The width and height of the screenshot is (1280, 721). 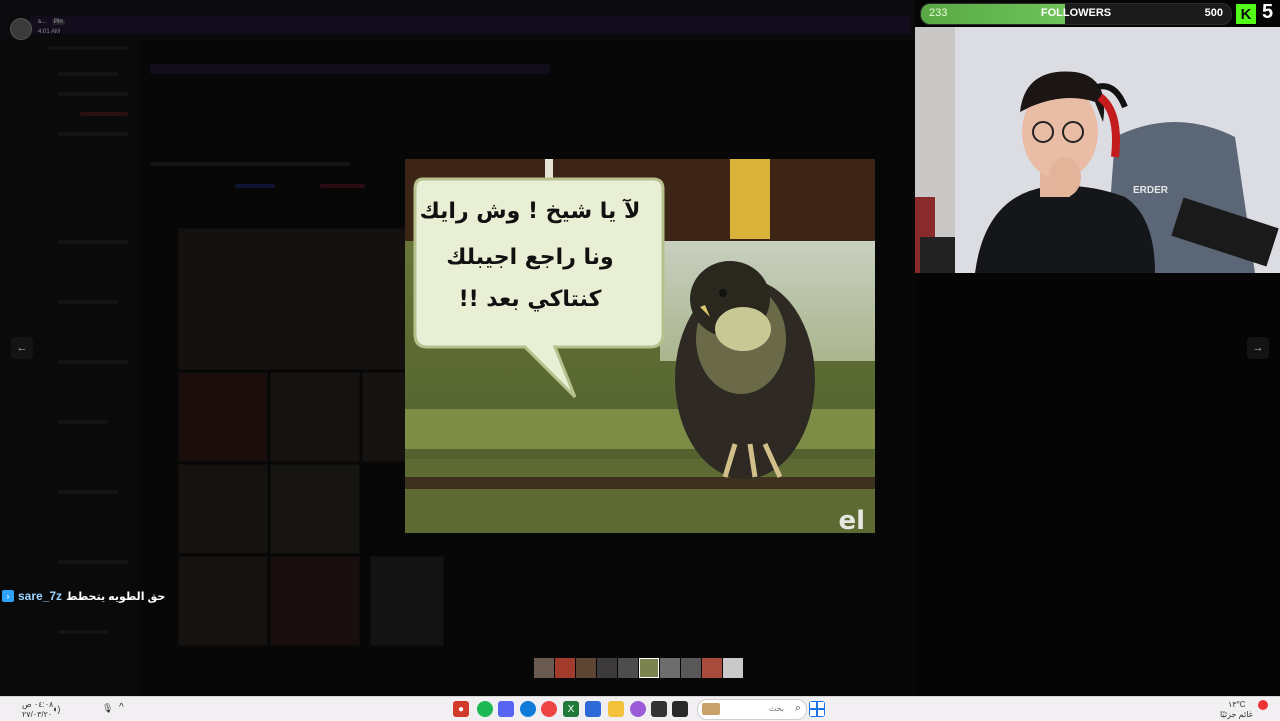 What do you see at coordinates (616, 709) in the screenshot?
I see `folder-icon` at bounding box center [616, 709].